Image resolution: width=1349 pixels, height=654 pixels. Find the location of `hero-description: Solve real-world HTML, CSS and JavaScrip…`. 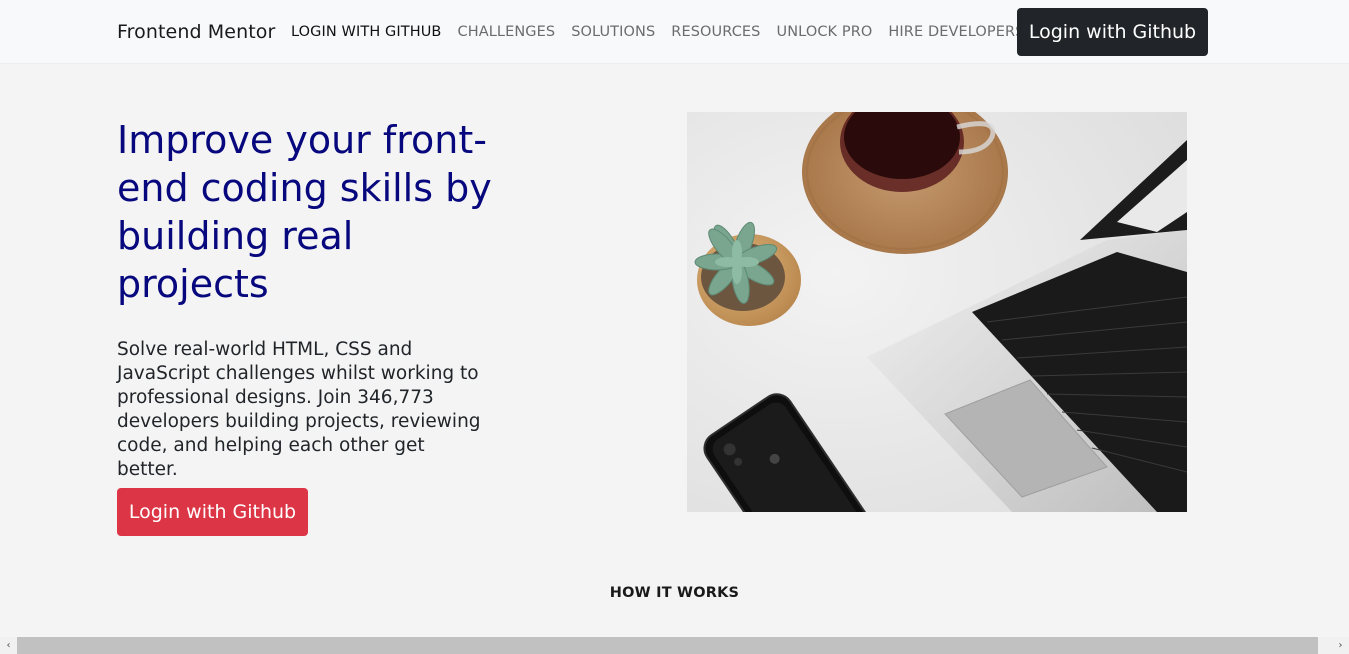

hero-description: Solve real-world HTML, CSS and JavaScrip… is located at coordinates (299, 409).